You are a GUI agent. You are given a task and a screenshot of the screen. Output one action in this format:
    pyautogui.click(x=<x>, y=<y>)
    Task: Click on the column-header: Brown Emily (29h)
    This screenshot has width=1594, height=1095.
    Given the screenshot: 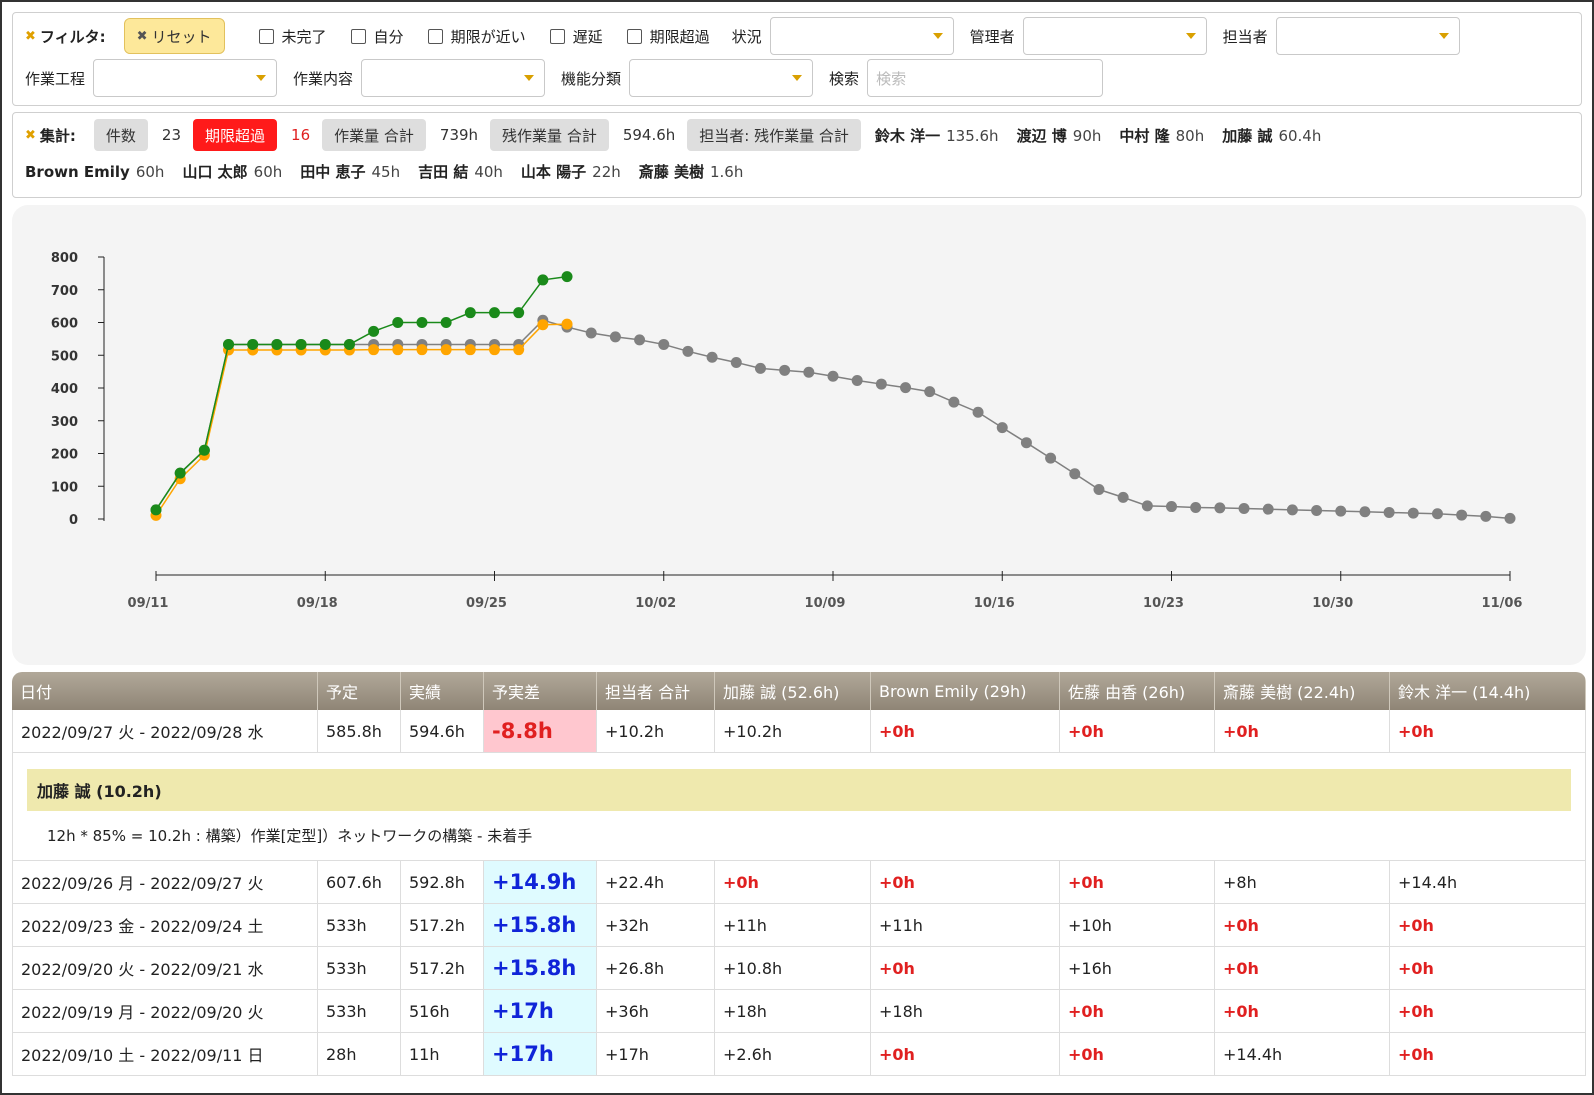 What is the action you would take?
    pyautogui.click(x=965, y=691)
    